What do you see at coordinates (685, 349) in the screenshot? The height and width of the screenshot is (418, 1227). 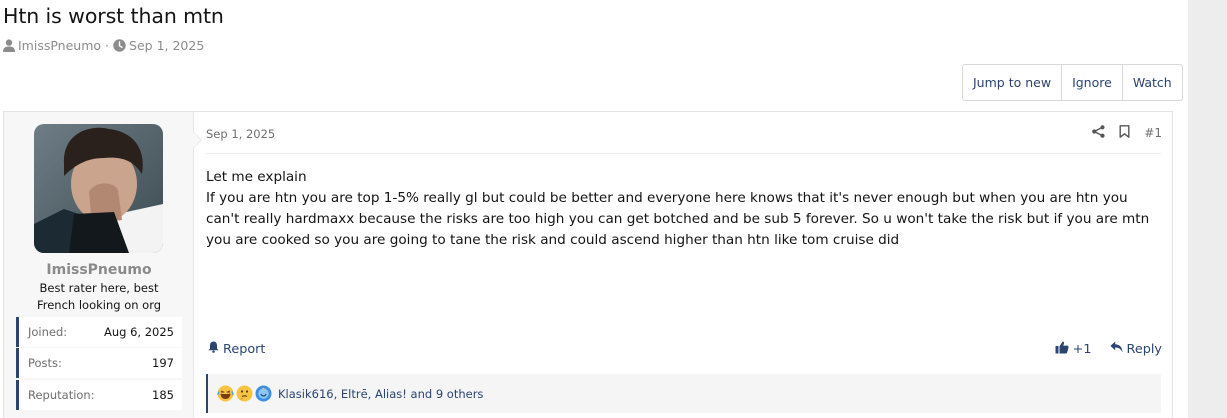 I see `post-footer: Report +1 Reply` at bounding box center [685, 349].